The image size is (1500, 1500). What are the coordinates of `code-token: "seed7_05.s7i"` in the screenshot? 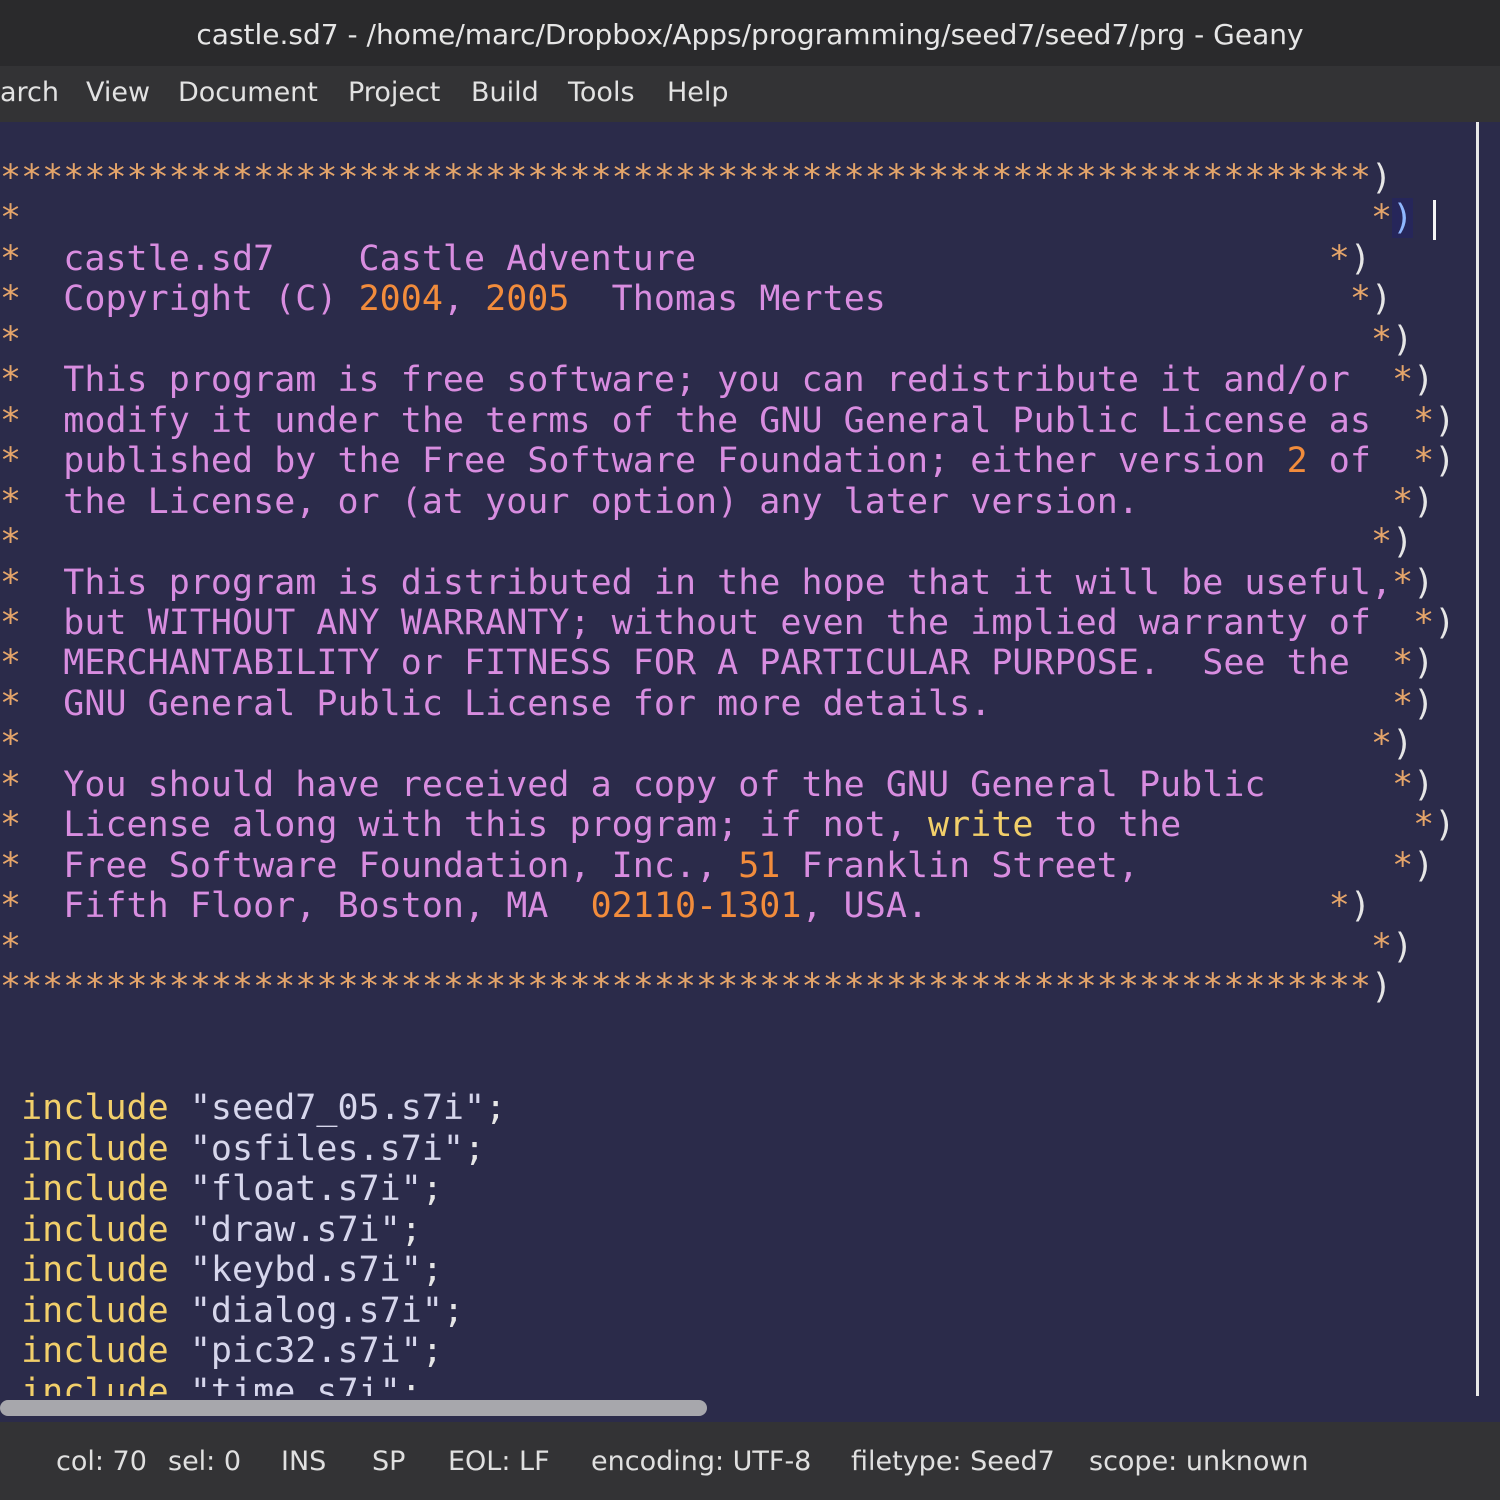 It's located at (337, 1108).